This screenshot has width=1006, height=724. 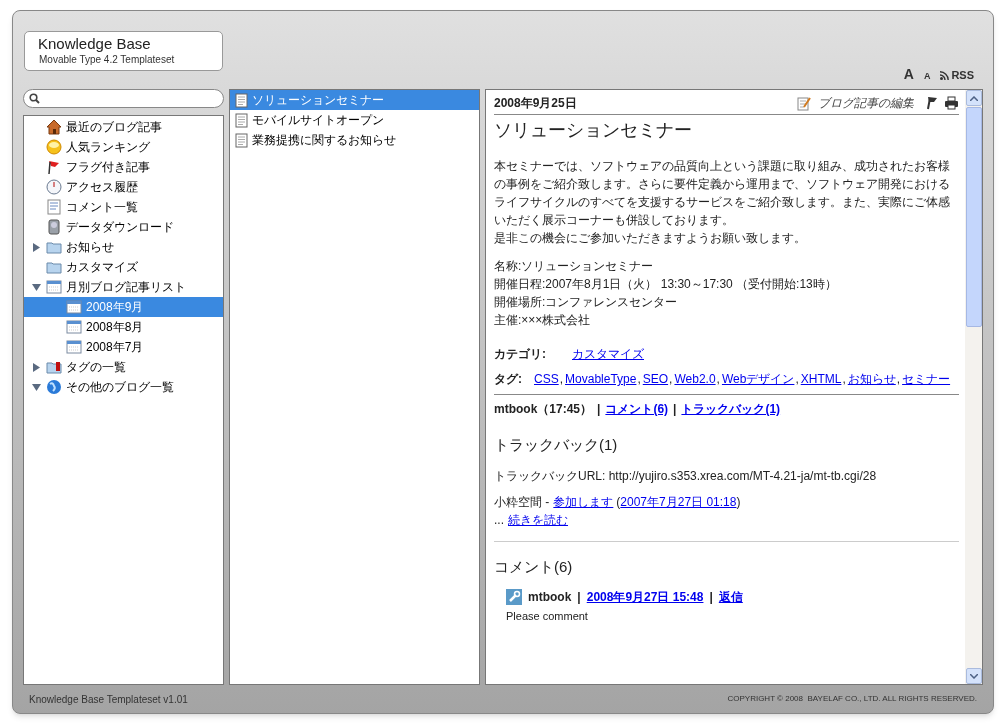 I want to click on rss-link: RSS, so click(x=957, y=75).